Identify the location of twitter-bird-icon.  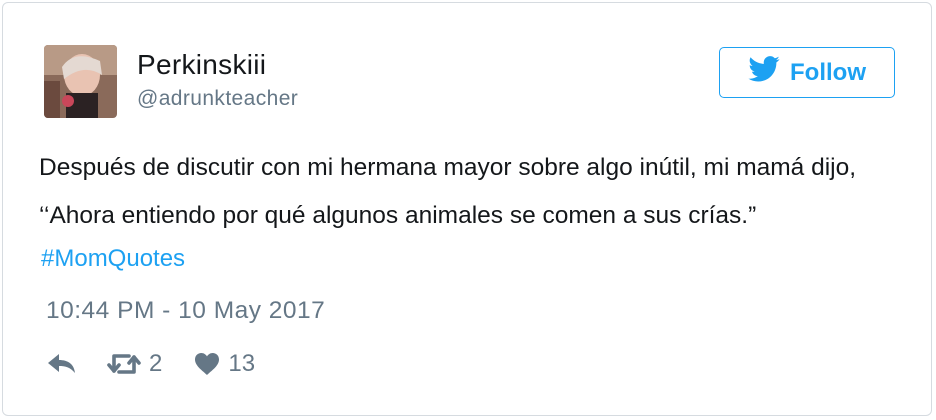
(764, 72).